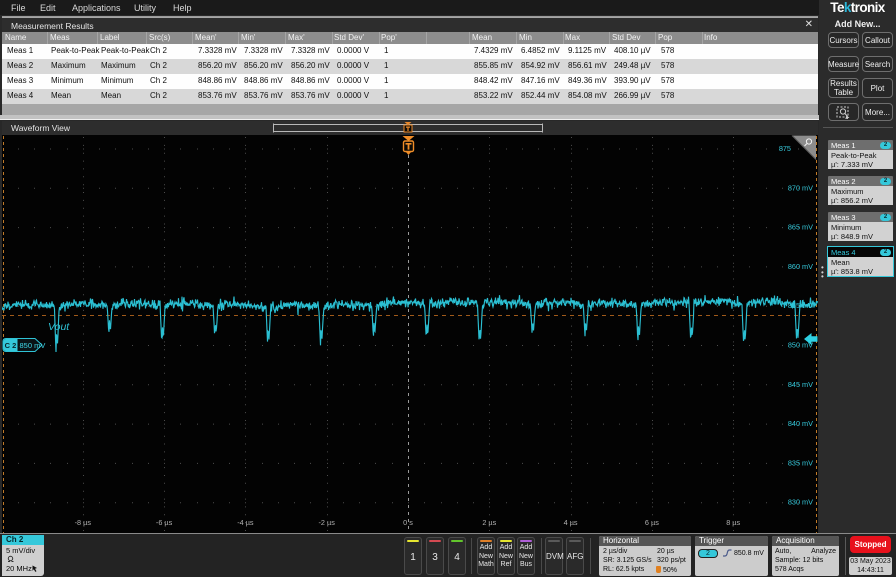 The image size is (896, 577). Describe the element at coordinates (652, 522) in the screenshot. I see `svg-text: 6 µs` at that location.